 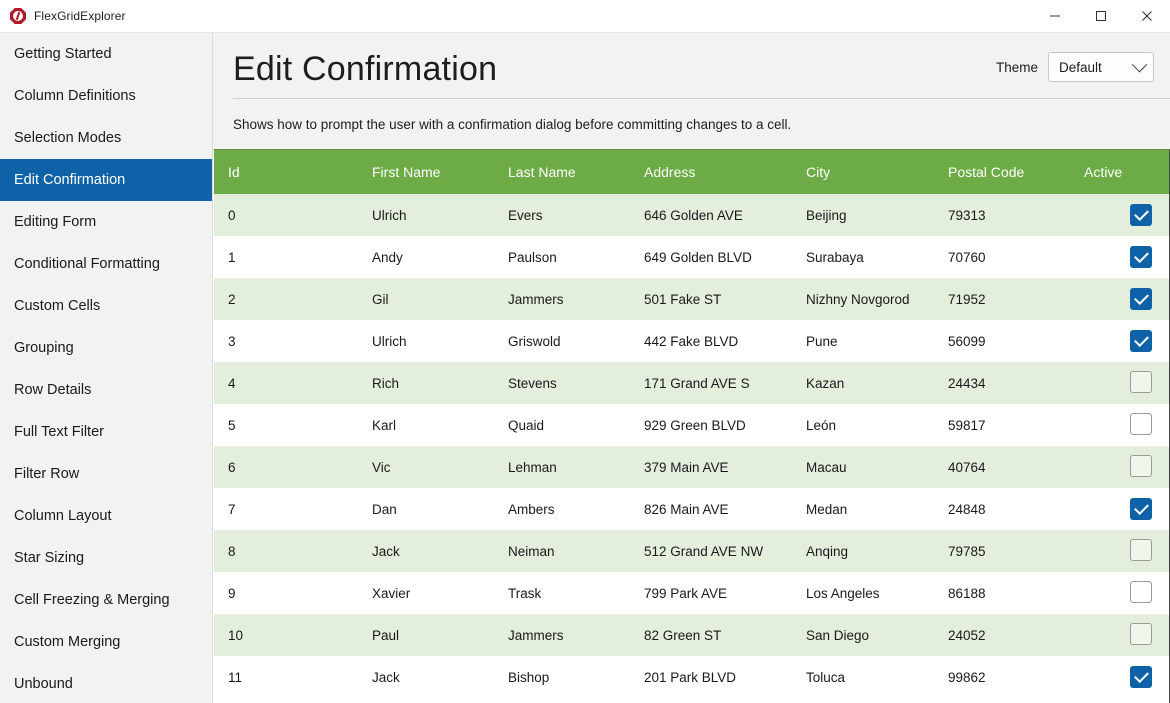 I want to click on sidebar-item-getting-started: Getting Started, so click(x=106, y=54).